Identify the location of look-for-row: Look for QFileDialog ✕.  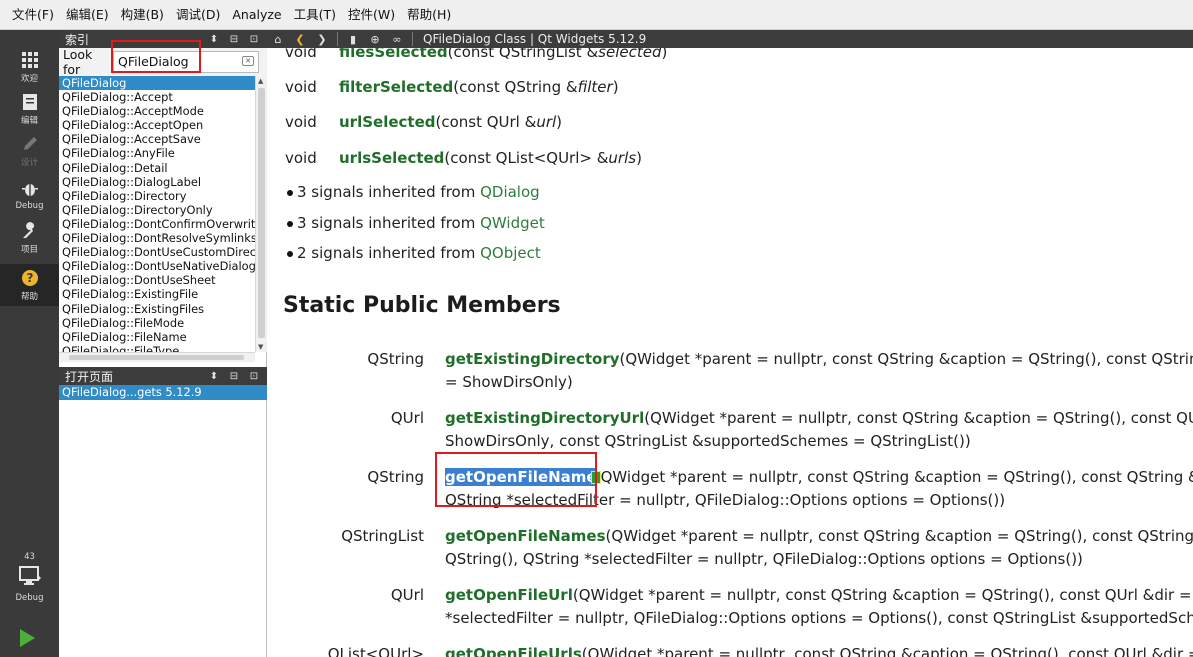
(163, 62).